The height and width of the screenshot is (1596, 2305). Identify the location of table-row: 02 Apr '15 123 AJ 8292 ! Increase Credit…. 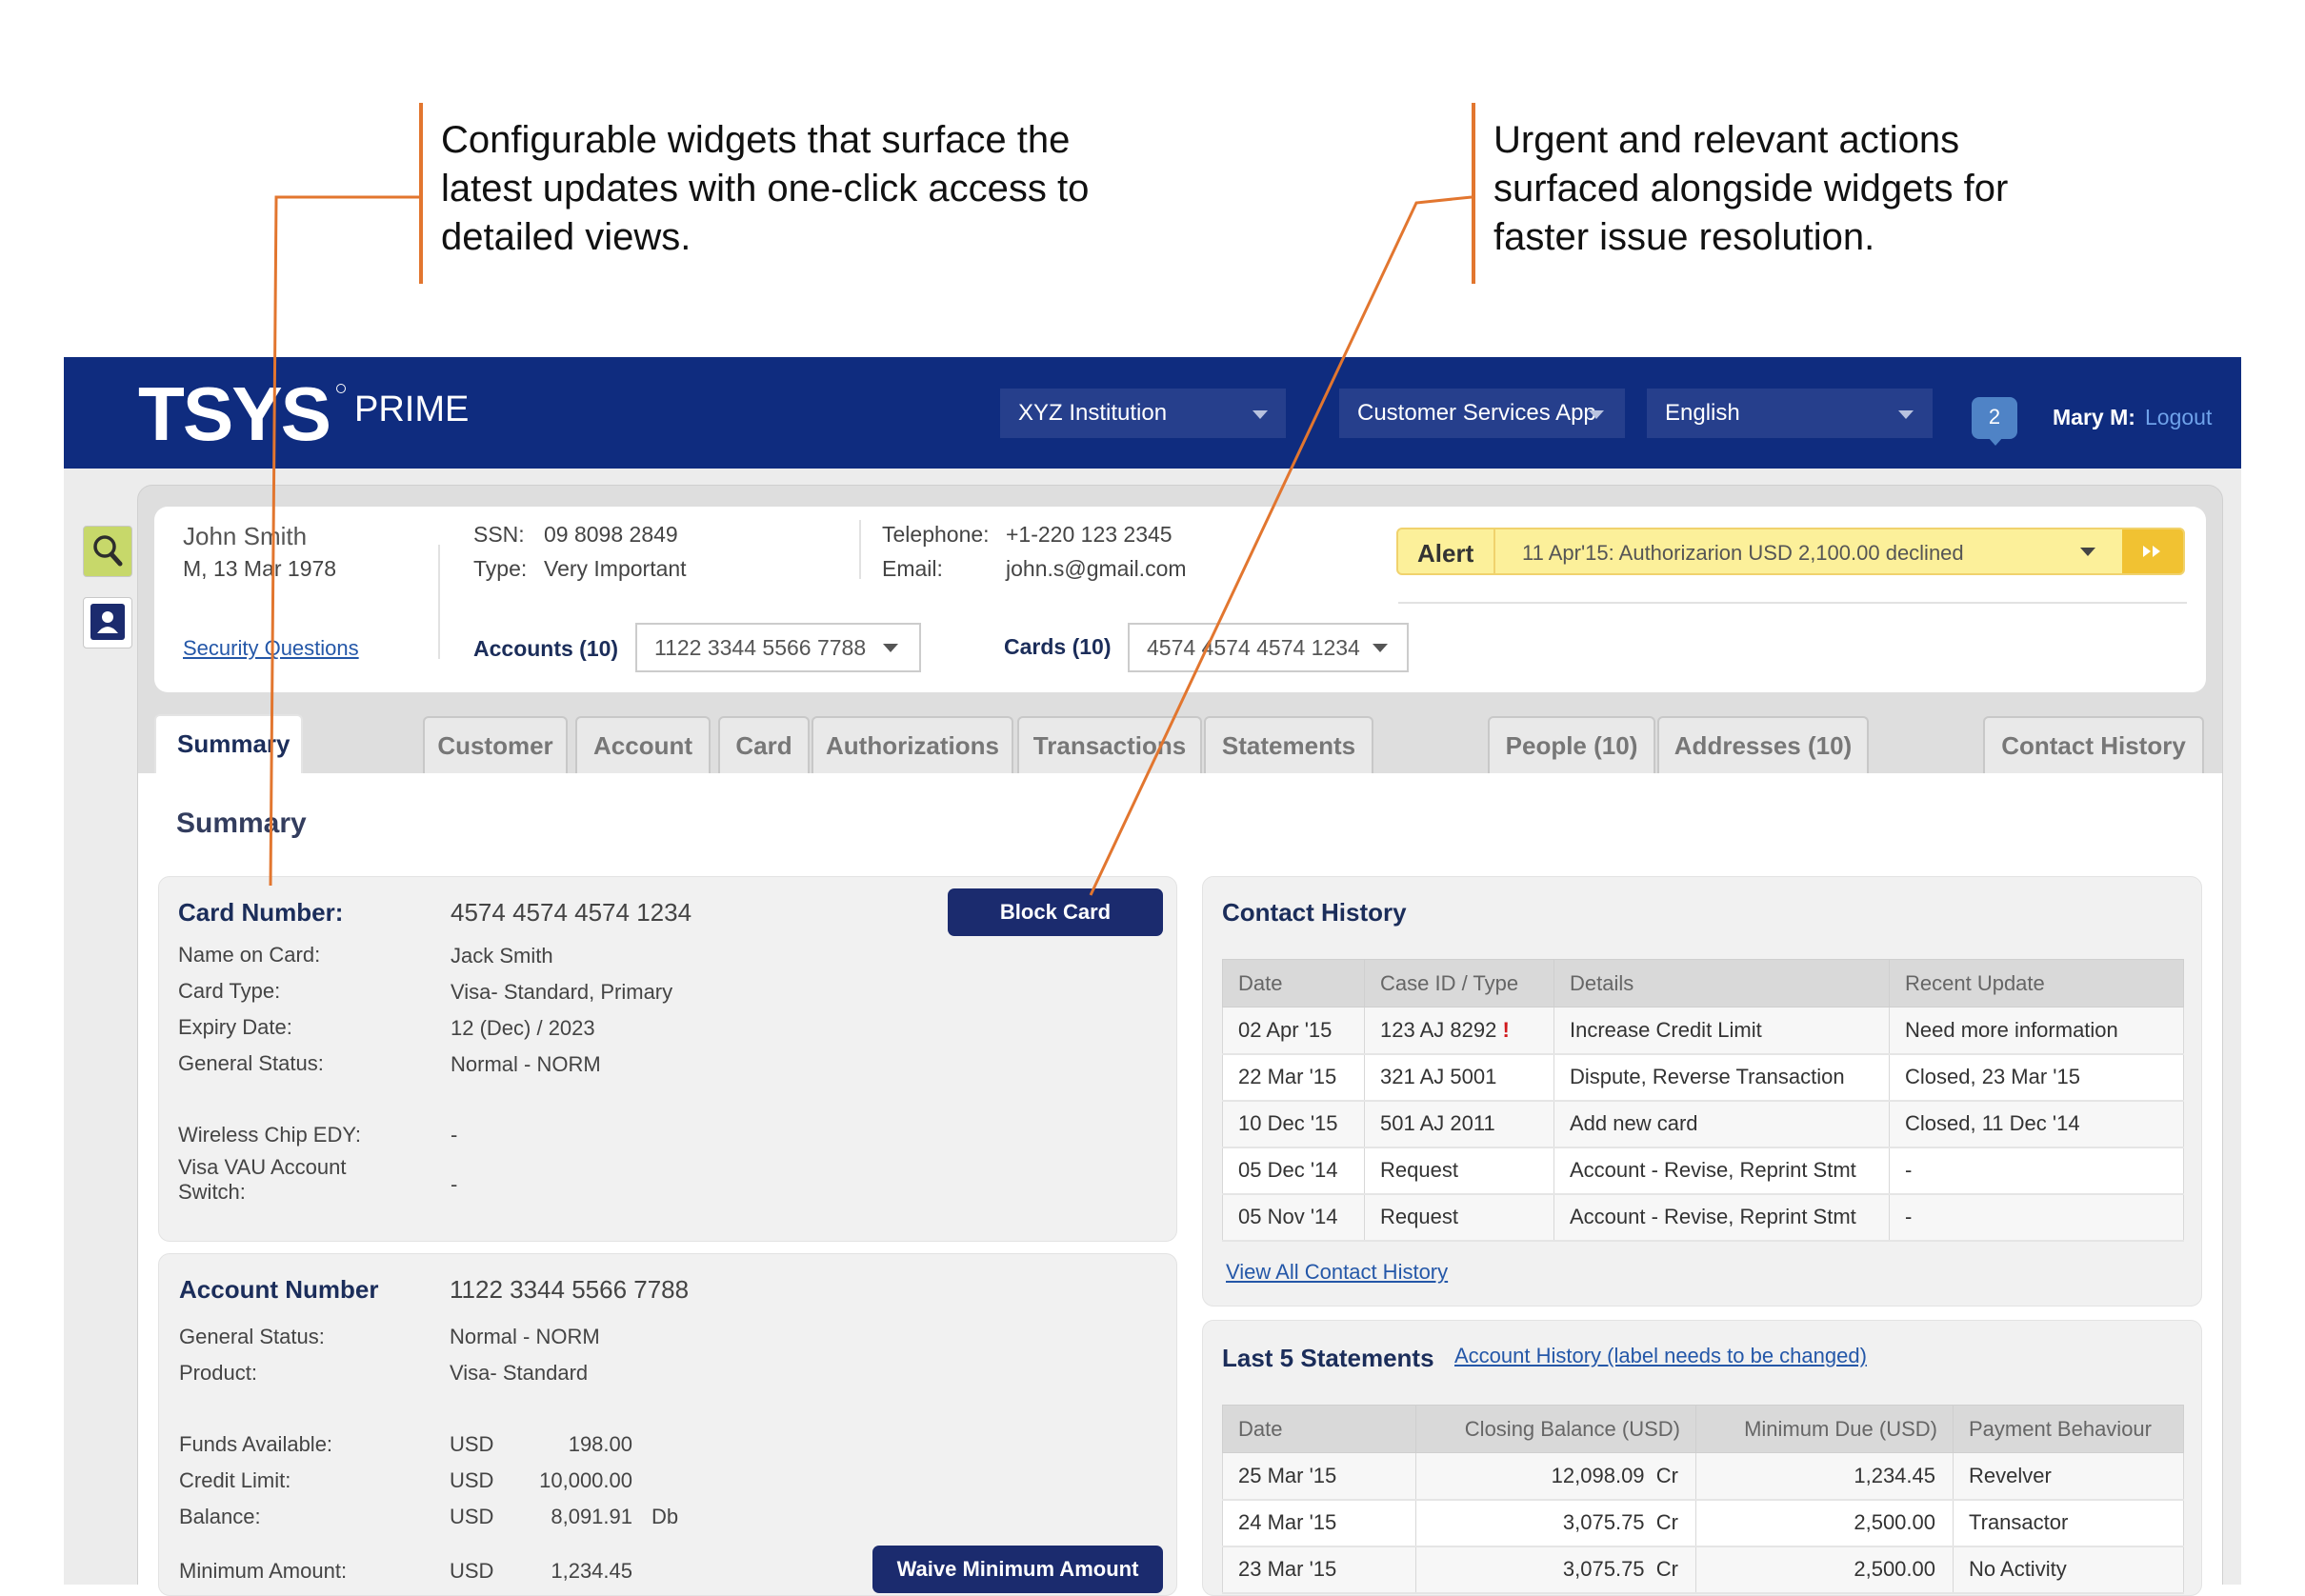
(1703, 1031).